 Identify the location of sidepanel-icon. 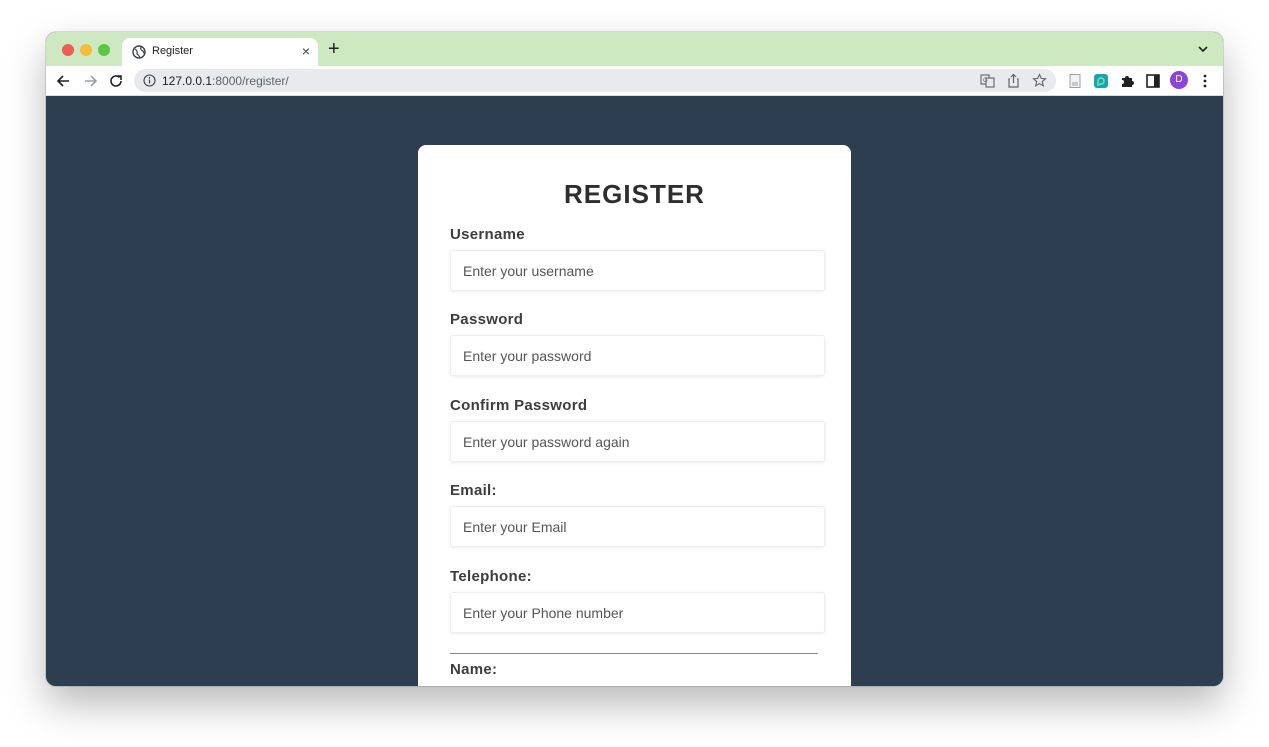
(1153, 81).